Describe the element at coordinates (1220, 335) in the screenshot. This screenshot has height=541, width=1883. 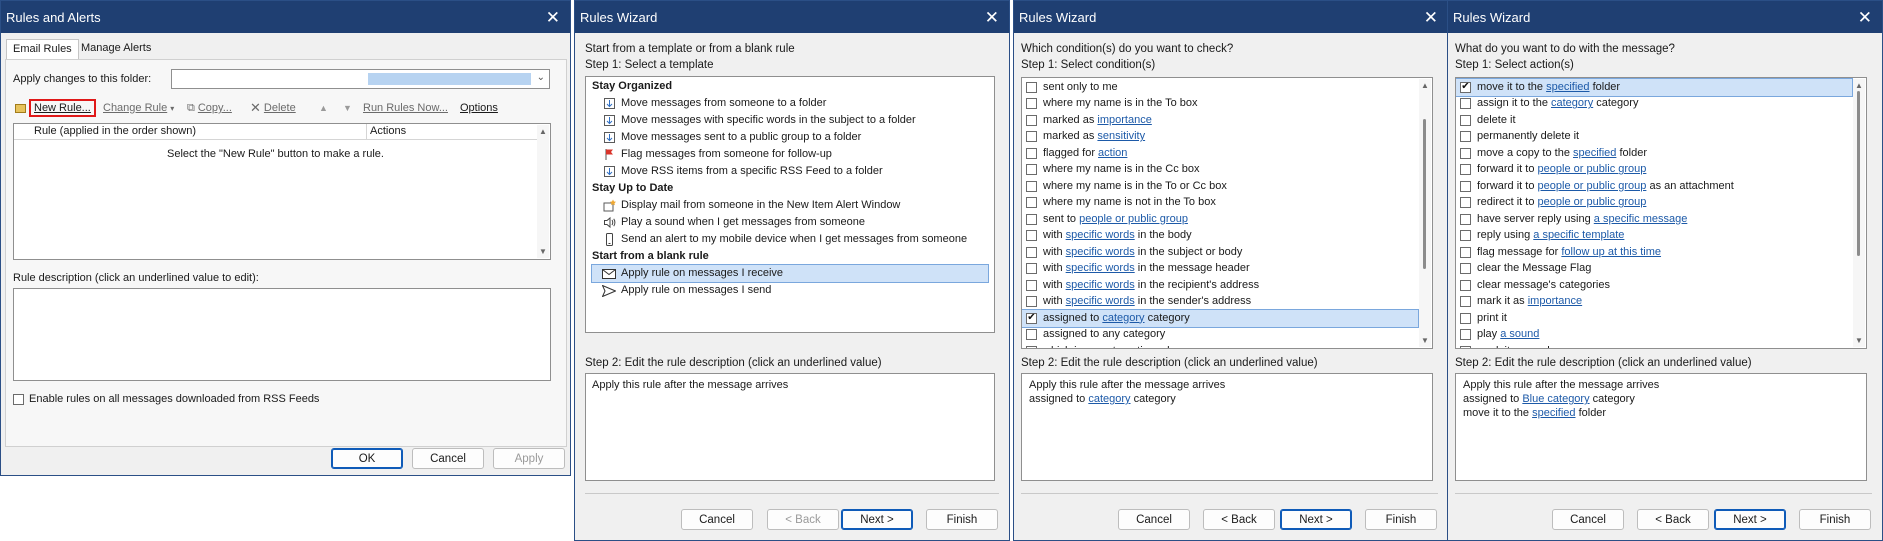
I see `condition-item: assigned to any category` at that location.